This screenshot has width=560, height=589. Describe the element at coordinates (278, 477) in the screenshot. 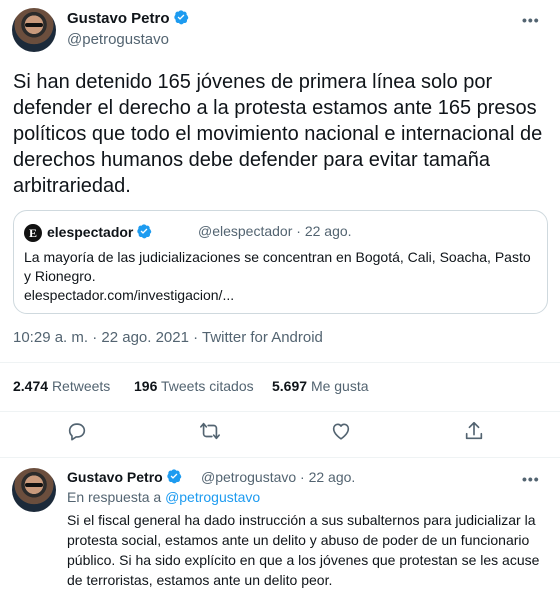

I see `reply-handle-date: @petrogustavo · 22 ago.` at that location.